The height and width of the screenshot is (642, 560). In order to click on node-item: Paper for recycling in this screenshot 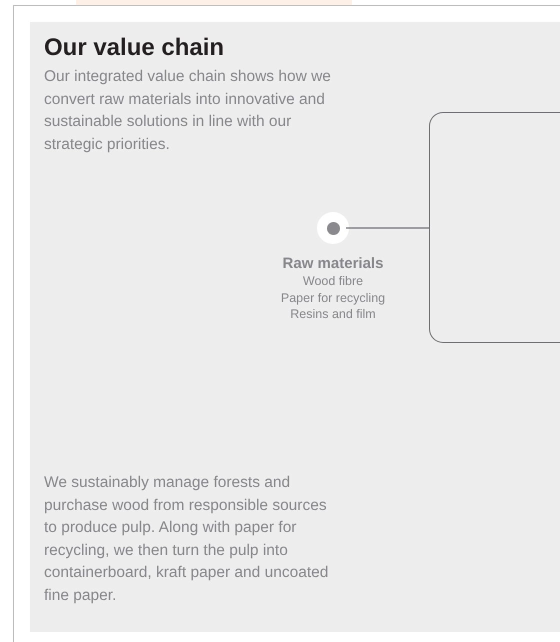, I will do `click(333, 298)`.